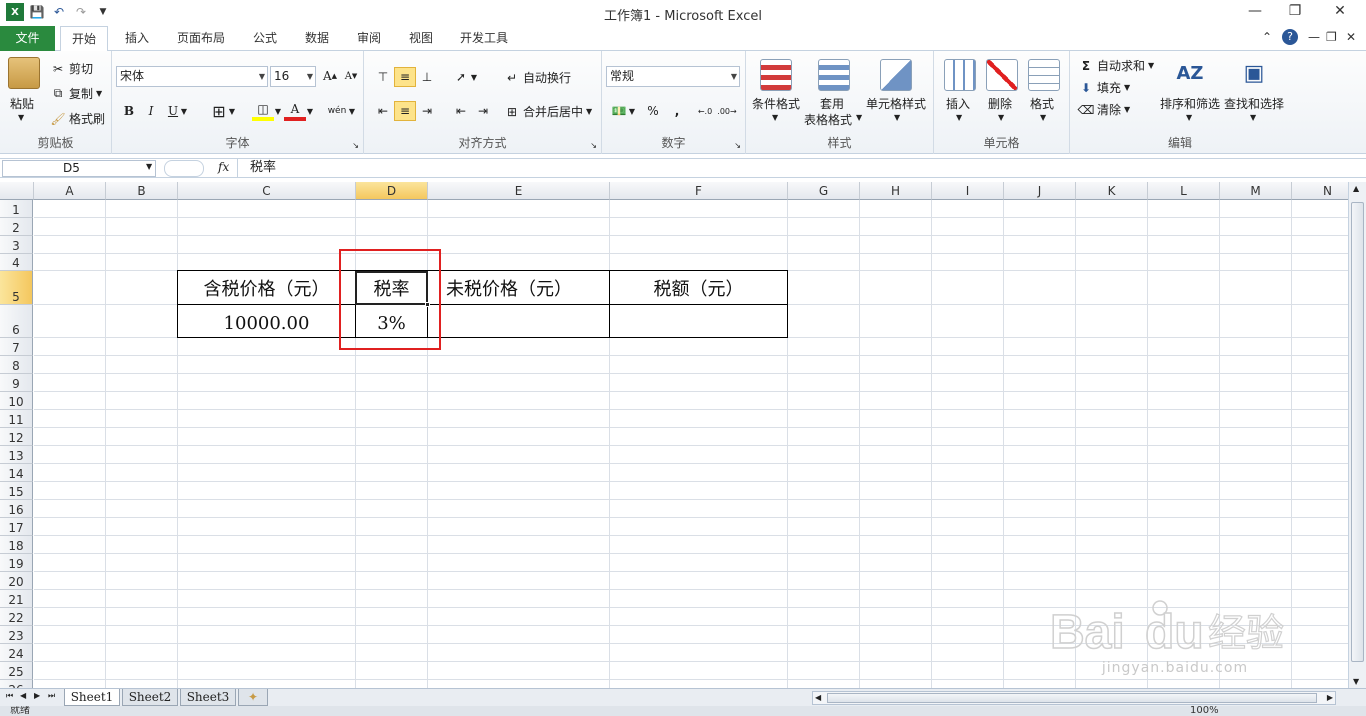  I want to click on row-header: 21, so click(16, 599).